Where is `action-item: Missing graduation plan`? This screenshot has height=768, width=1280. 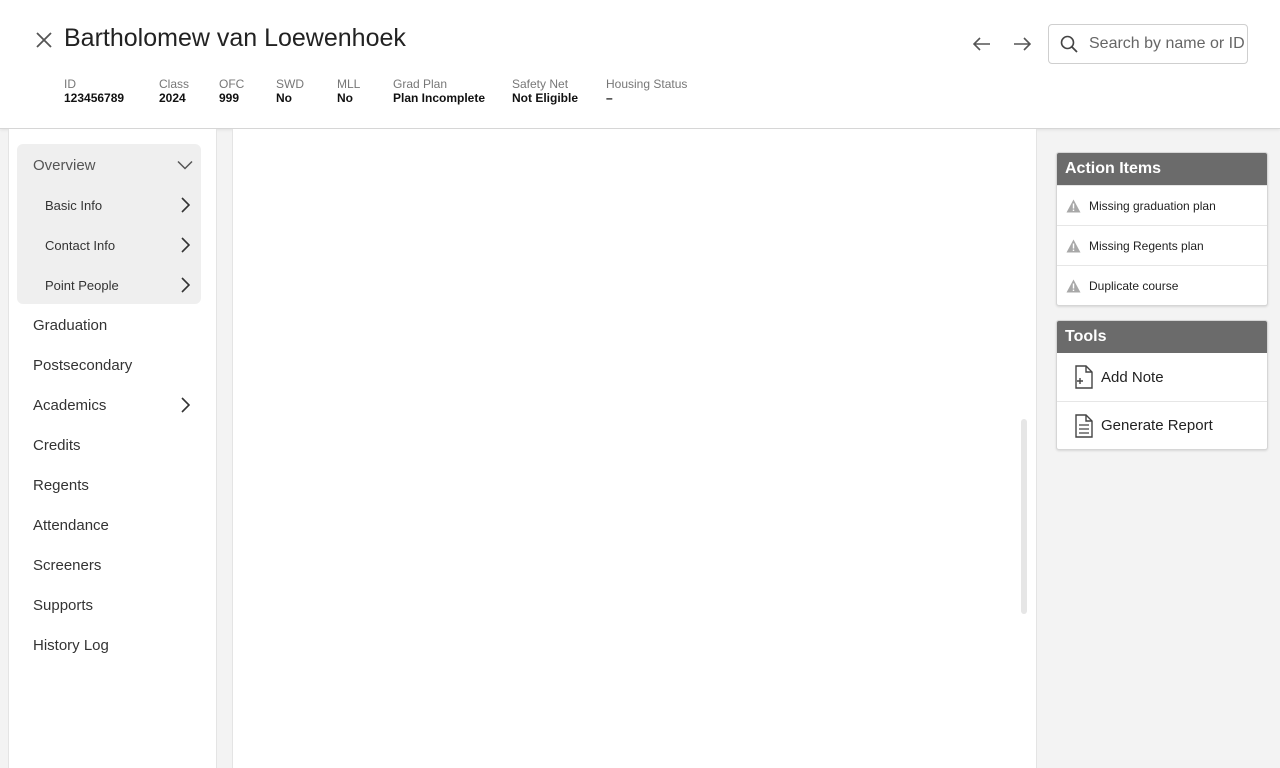 action-item: Missing graduation plan is located at coordinates (1162, 205).